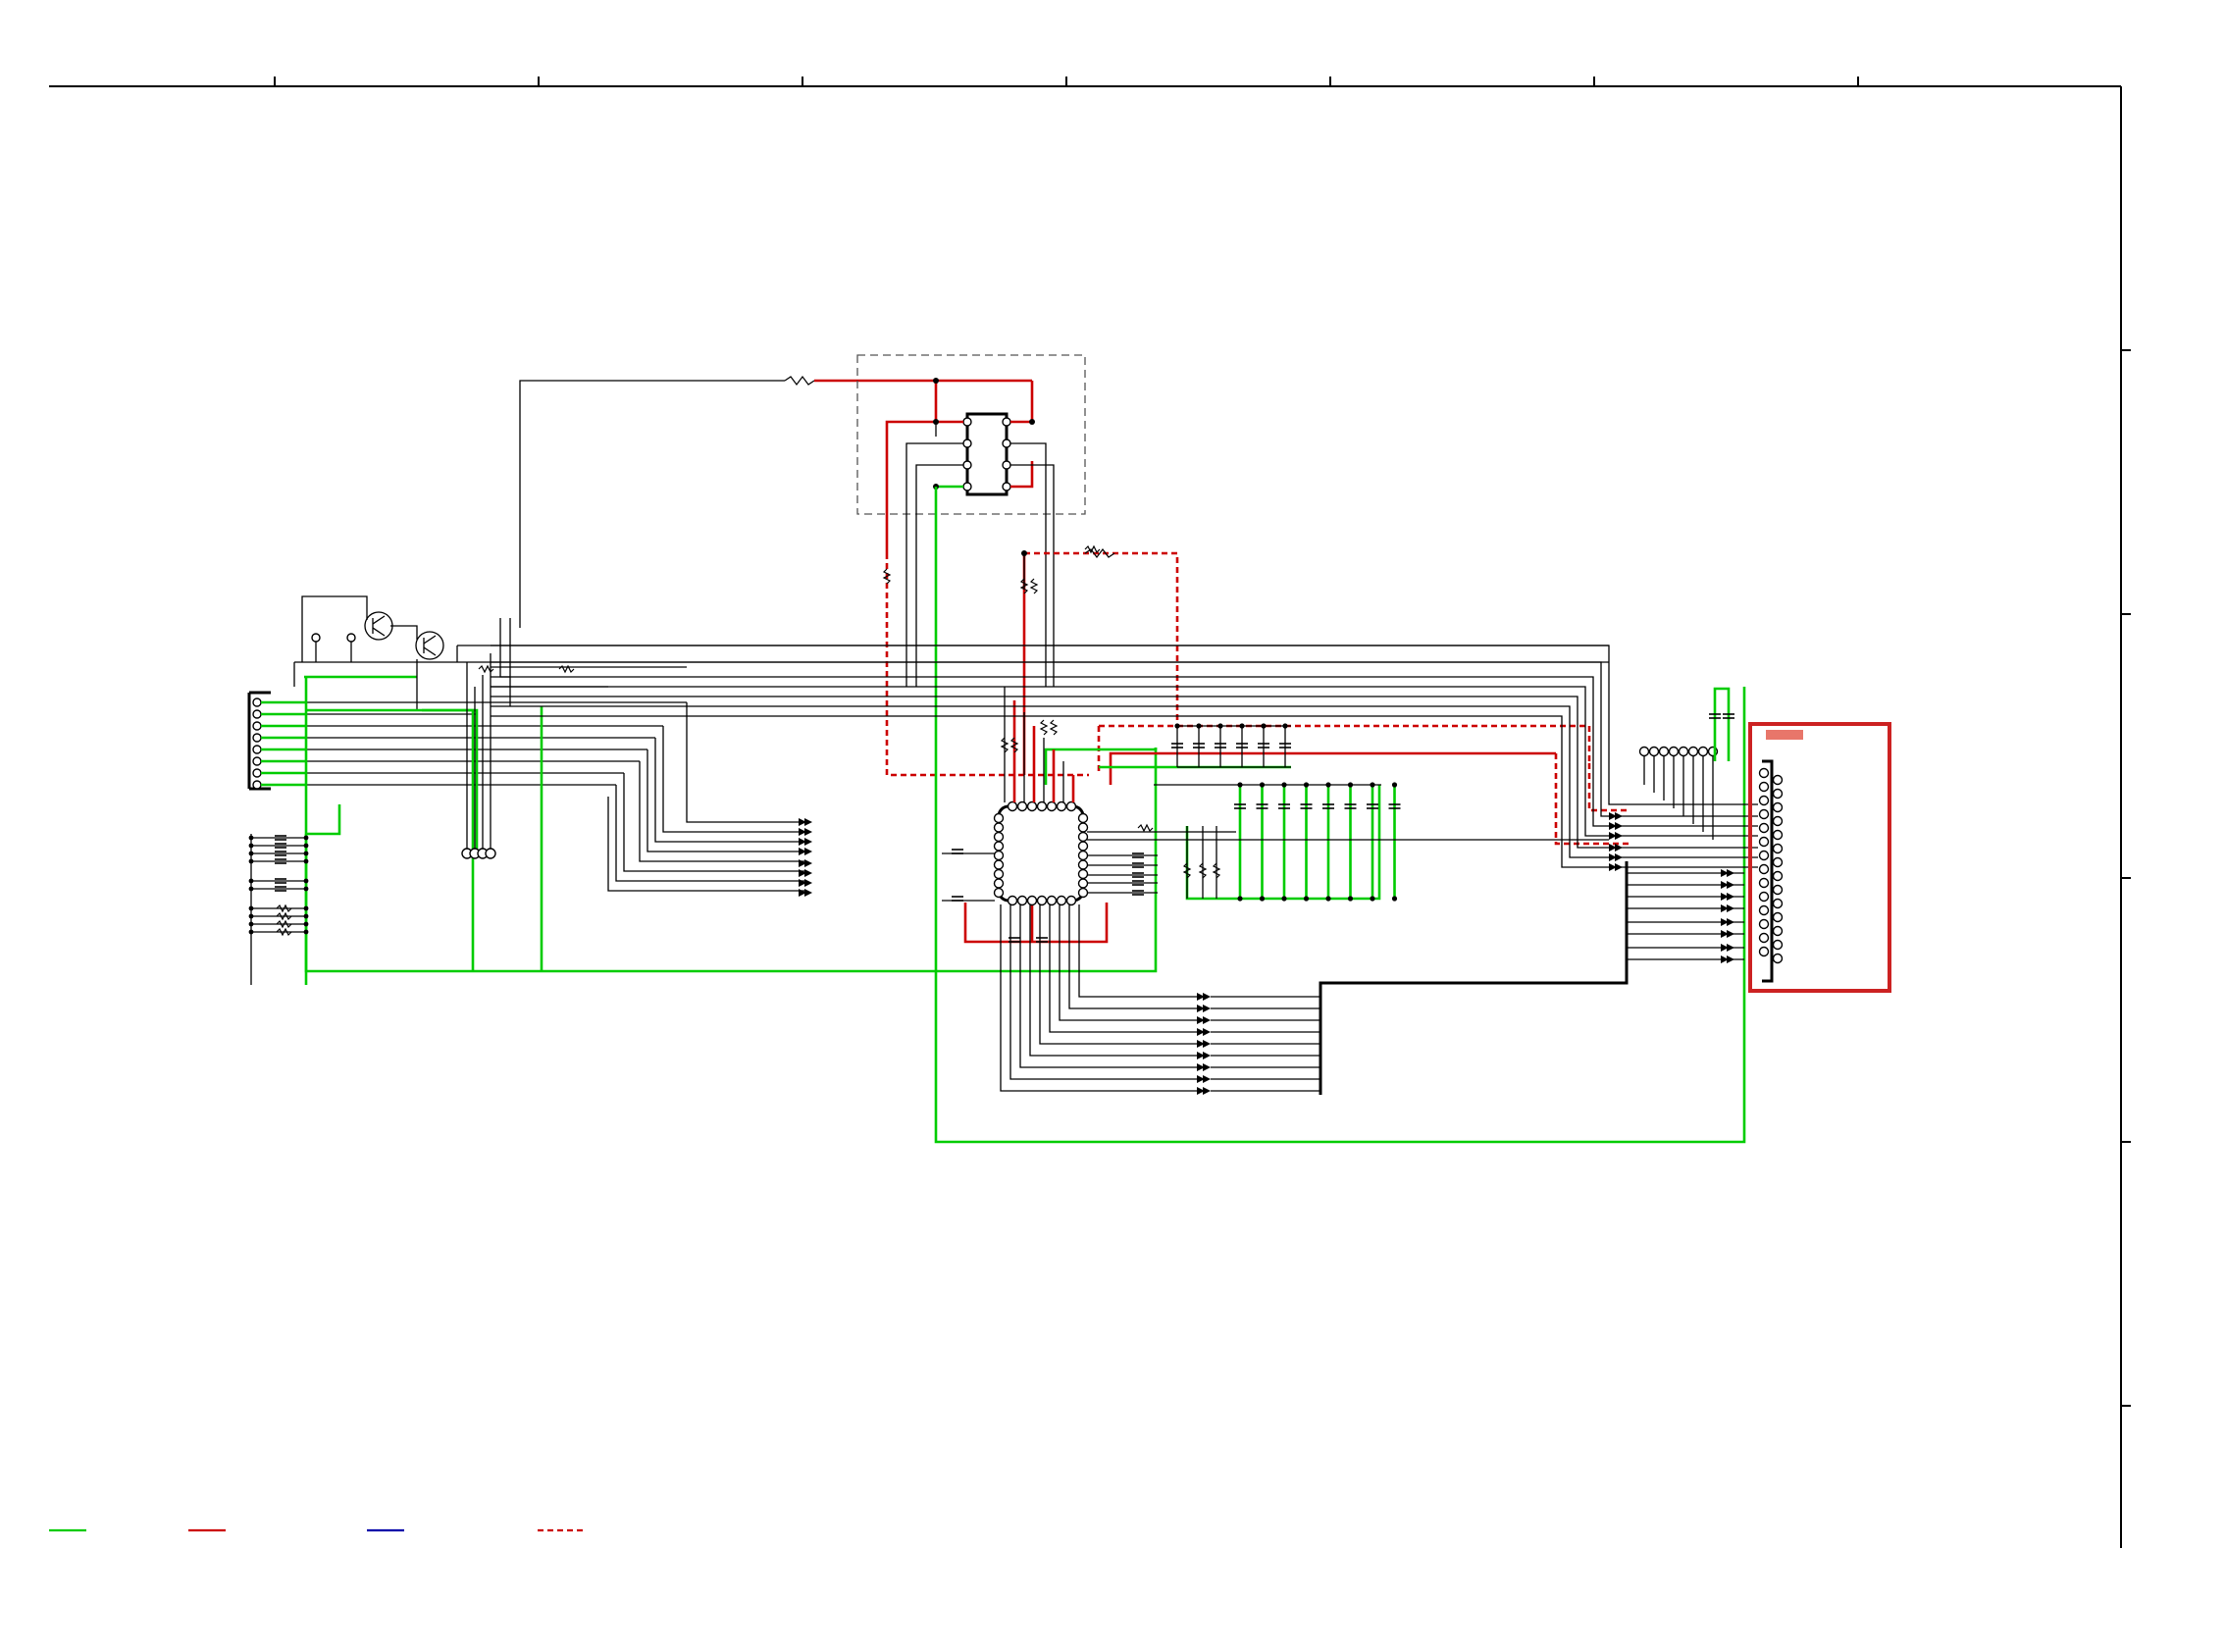  I want to click on transistor-q2, so click(429, 645).